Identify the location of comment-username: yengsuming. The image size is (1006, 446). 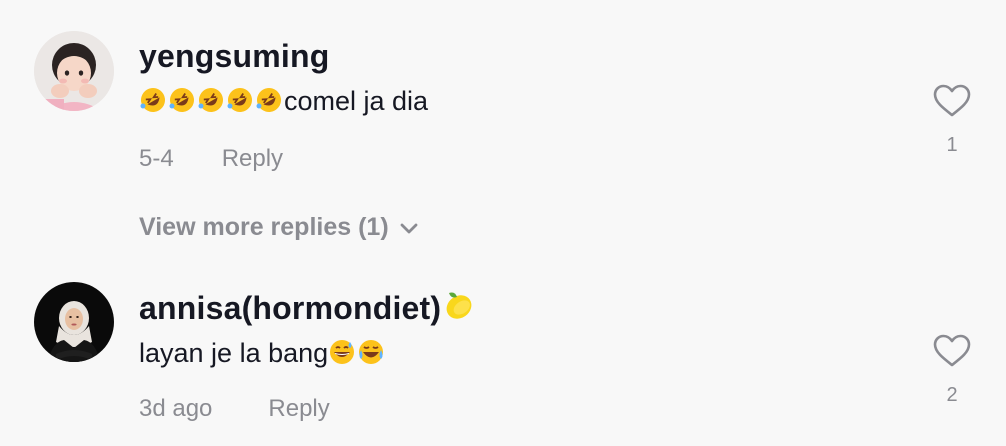
(234, 56).